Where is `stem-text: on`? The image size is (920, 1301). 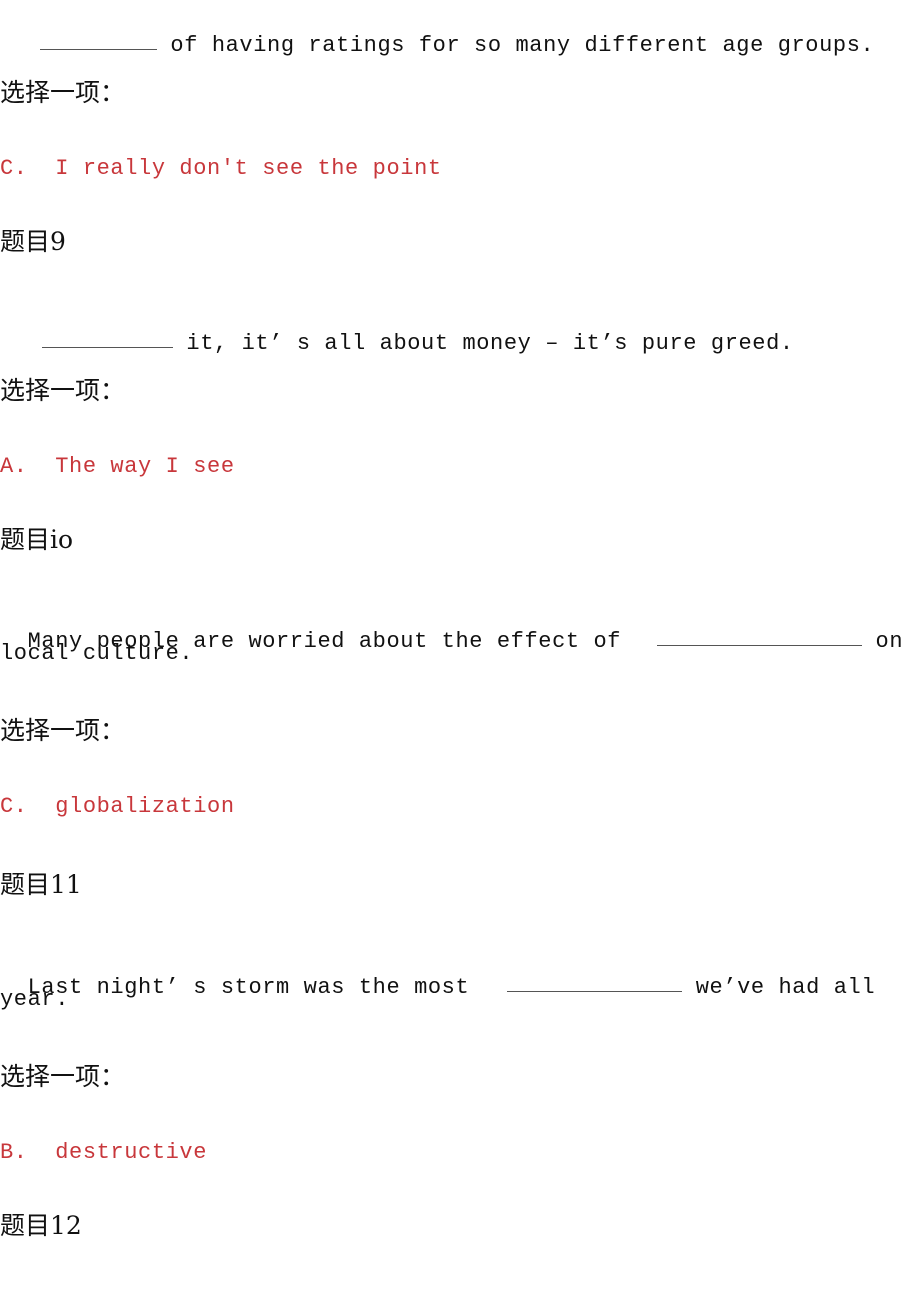
stem-text: on is located at coordinates (882, 641).